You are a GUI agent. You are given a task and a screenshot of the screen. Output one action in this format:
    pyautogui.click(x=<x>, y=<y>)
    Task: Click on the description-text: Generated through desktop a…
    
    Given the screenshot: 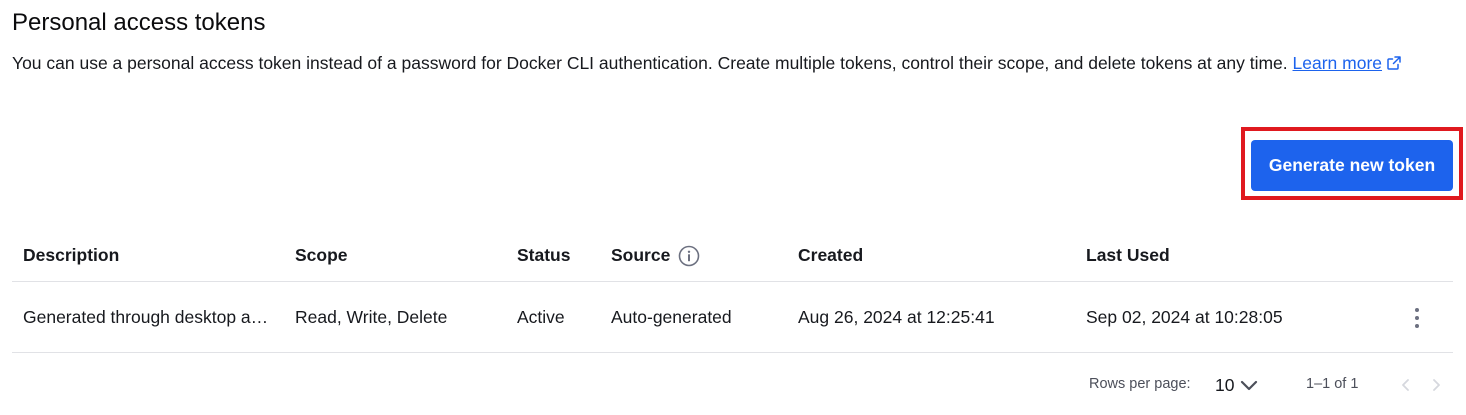 What is the action you would take?
    pyautogui.click(x=146, y=316)
    